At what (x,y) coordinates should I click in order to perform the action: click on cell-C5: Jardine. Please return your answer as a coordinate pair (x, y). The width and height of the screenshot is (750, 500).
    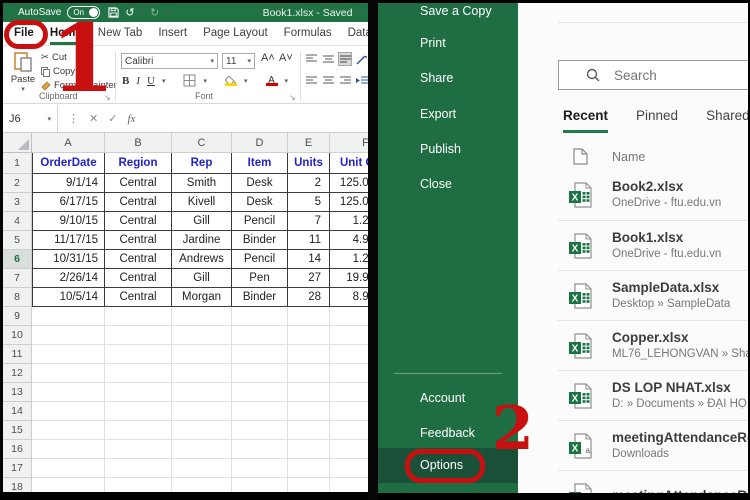
    Looking at the image, I should click on (202, 240).